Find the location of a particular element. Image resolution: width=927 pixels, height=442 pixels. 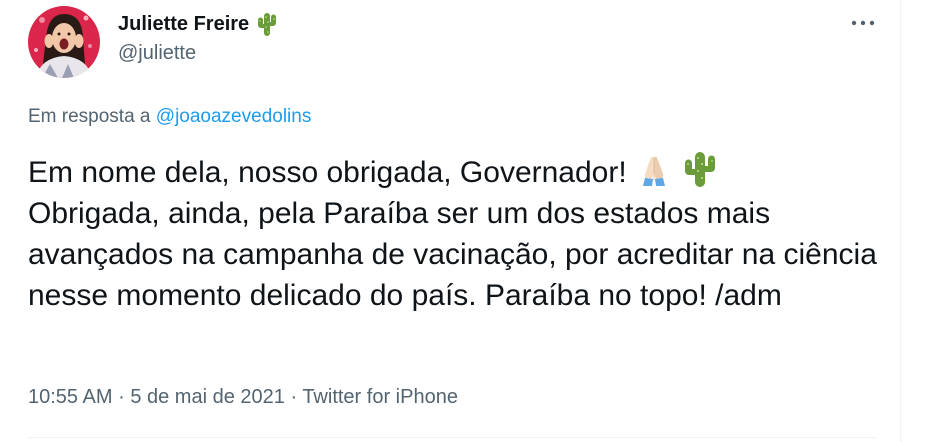

user-handle: @juliette is located at coordinates (157, 53).